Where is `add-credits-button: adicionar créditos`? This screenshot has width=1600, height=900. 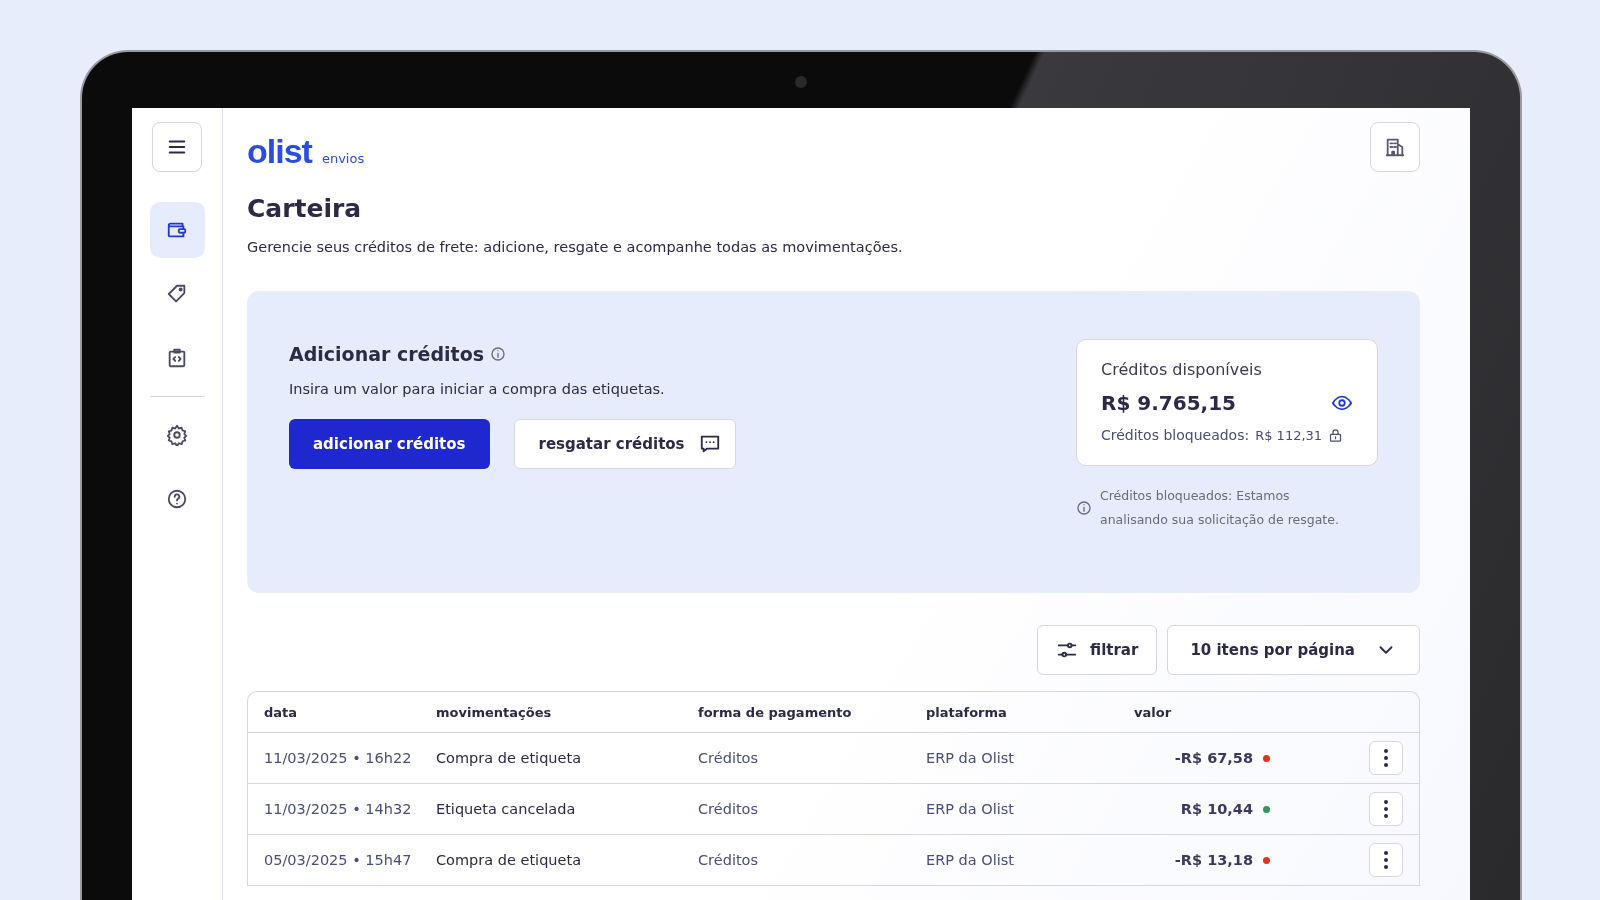
add-credits-button: adicionar créditos is located at coordinates (389, 444).